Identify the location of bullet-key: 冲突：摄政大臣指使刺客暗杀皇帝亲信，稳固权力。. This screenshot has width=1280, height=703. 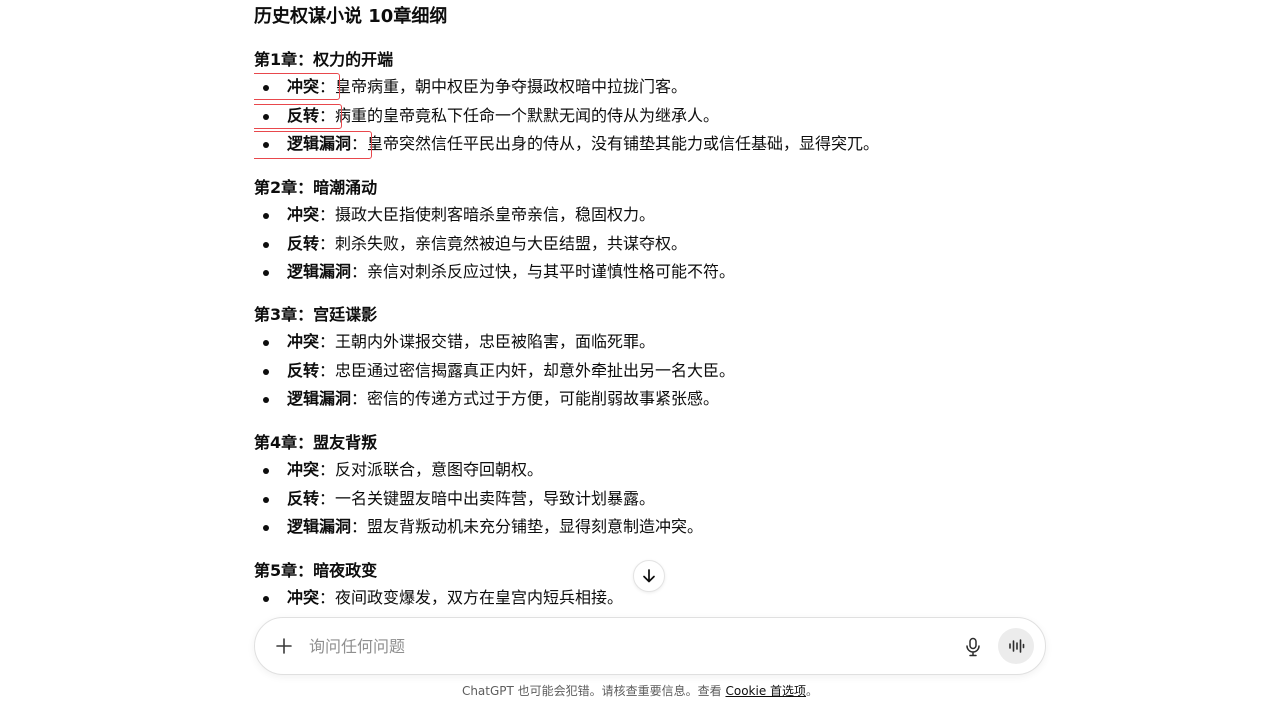
(471, 214).